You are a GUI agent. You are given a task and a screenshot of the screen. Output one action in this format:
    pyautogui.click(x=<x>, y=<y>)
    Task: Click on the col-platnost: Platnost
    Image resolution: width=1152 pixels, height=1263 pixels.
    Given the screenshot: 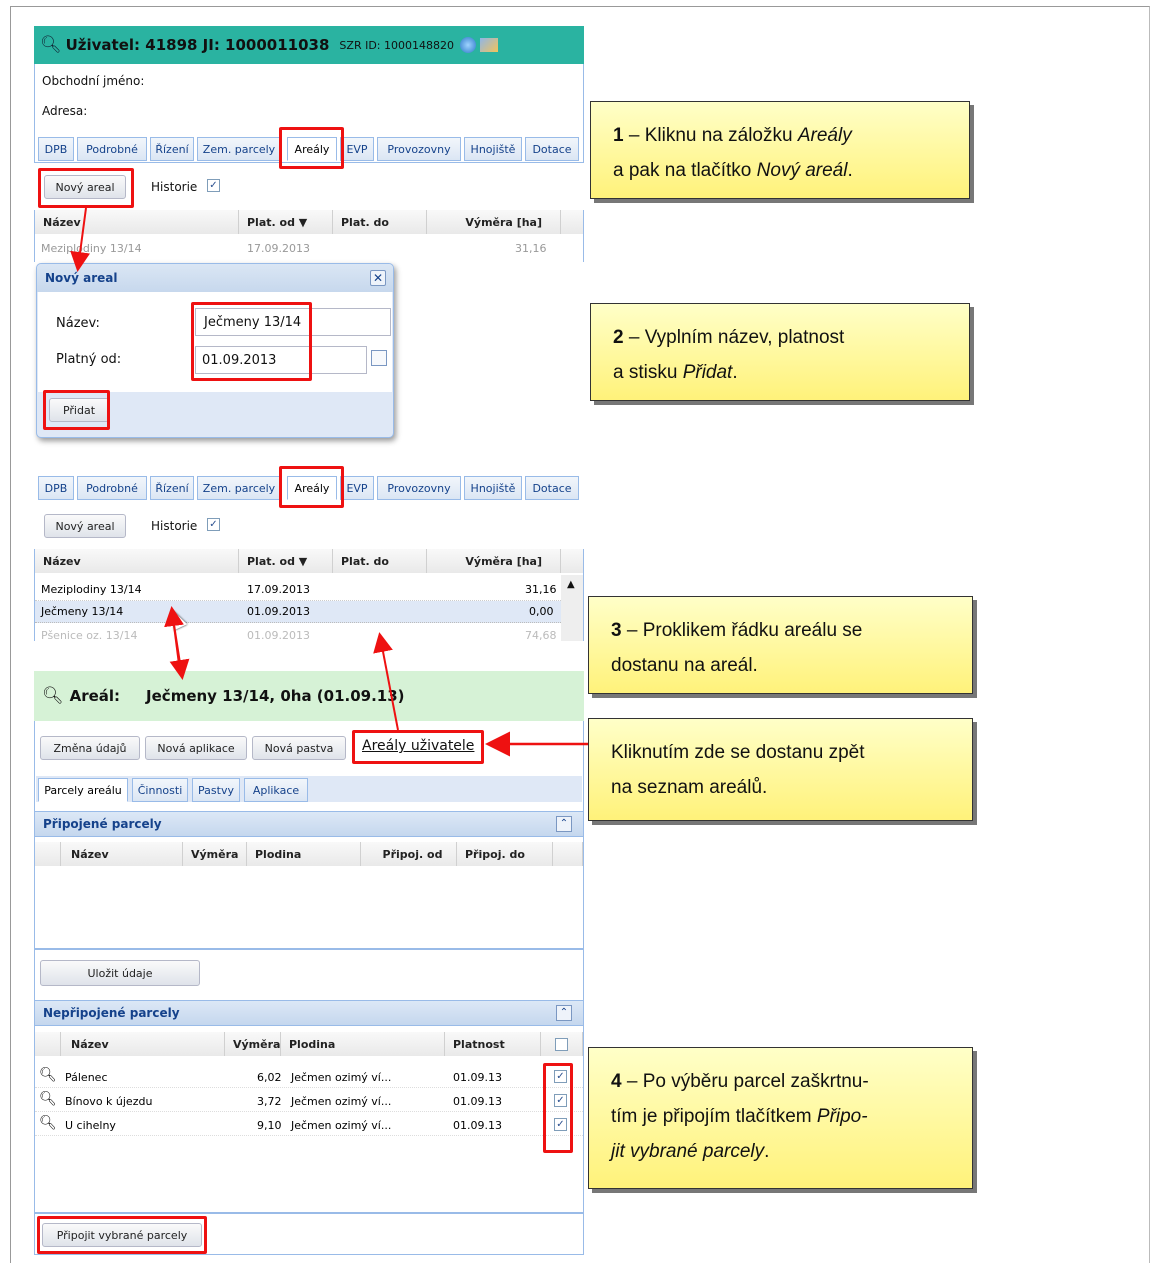 What is the action you would take?
    pyautogui.click(x=493, y=1044)
    